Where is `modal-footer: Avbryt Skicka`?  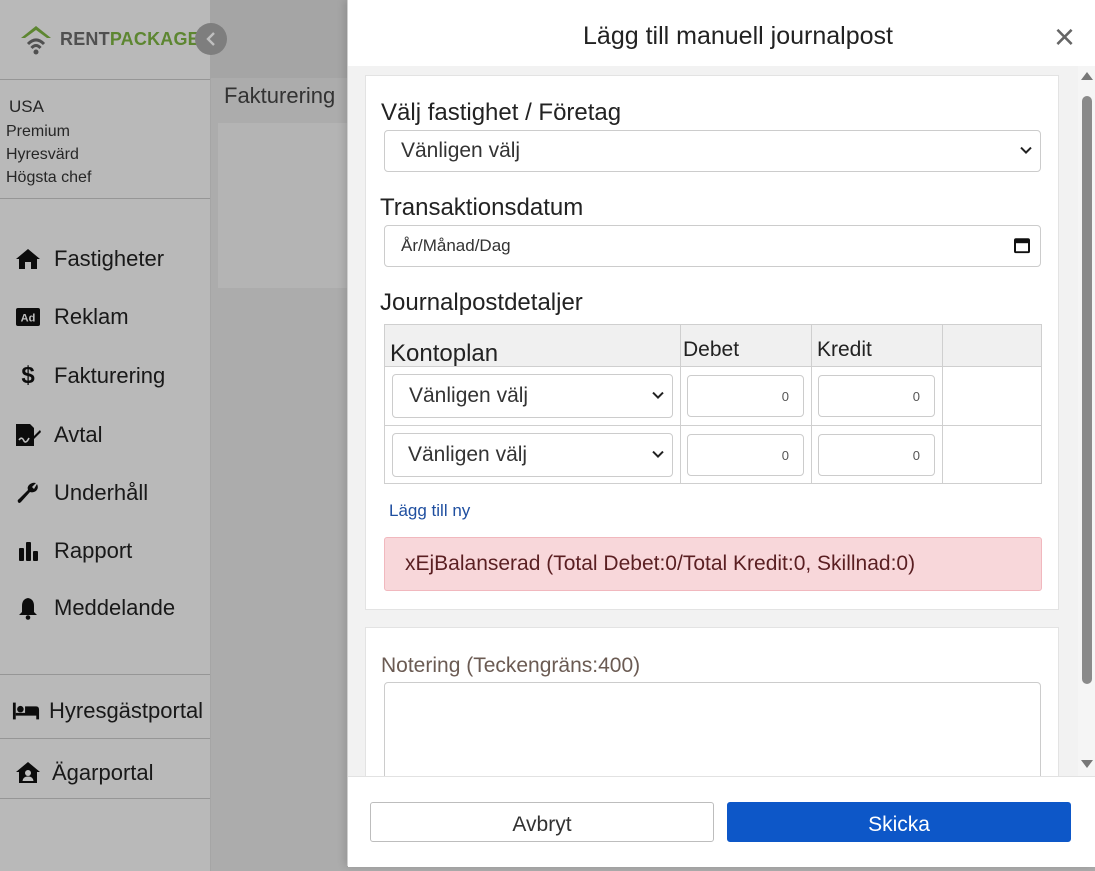 modal-footer: Avbryt Skicka is located at coordinates (721, 821).